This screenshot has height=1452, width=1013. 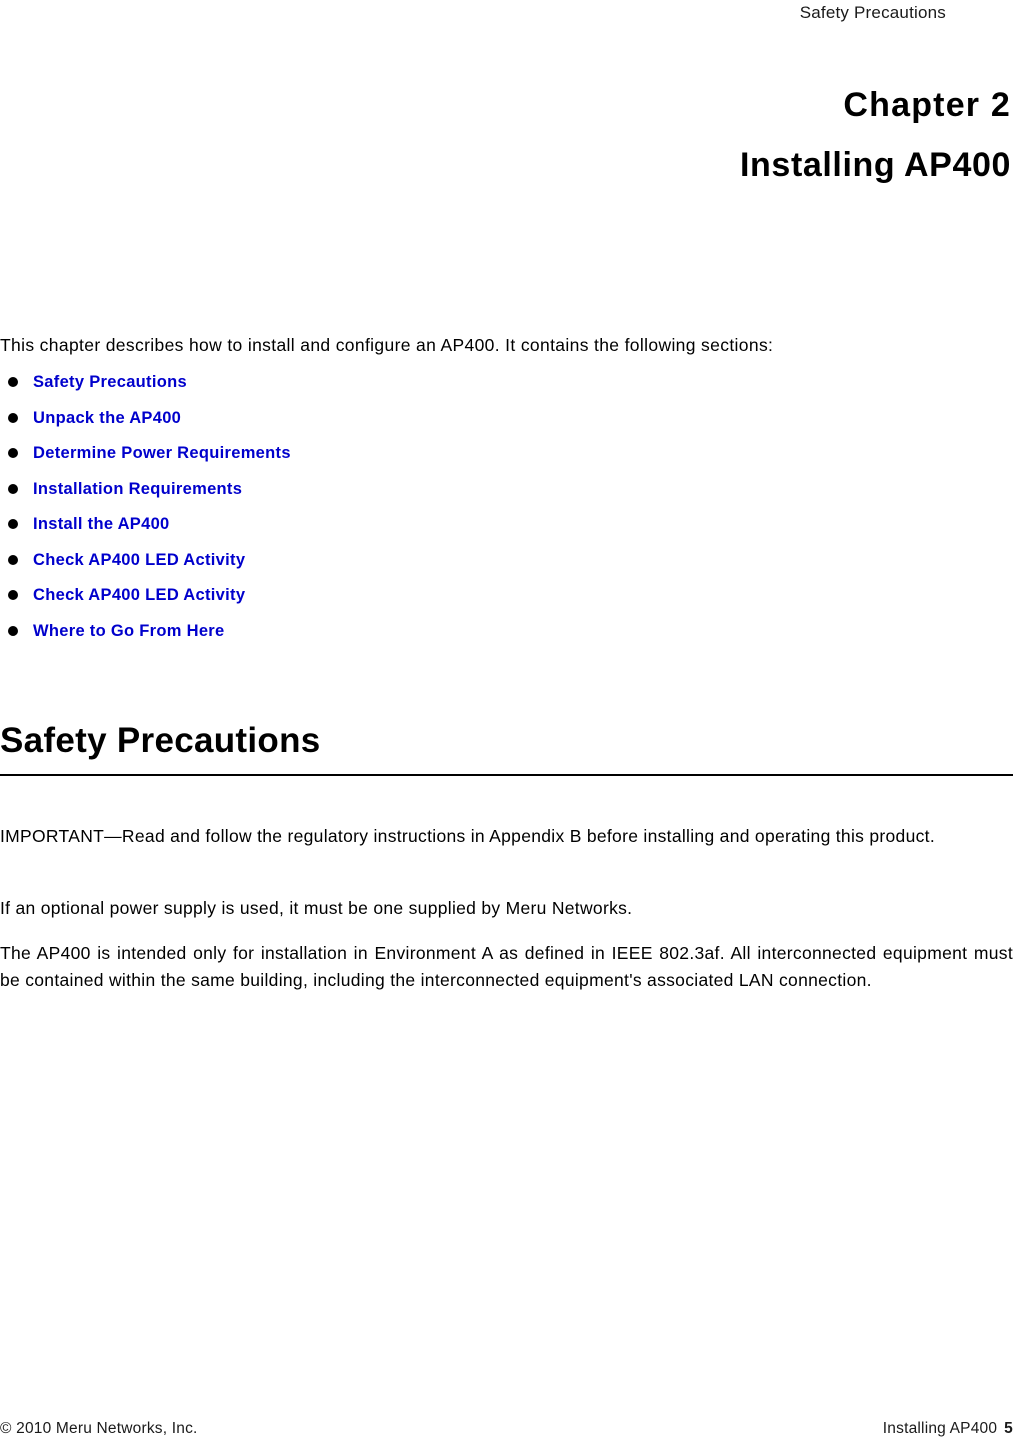 I want to click on list-item: Install the AP400, so click(x=350, y=531).